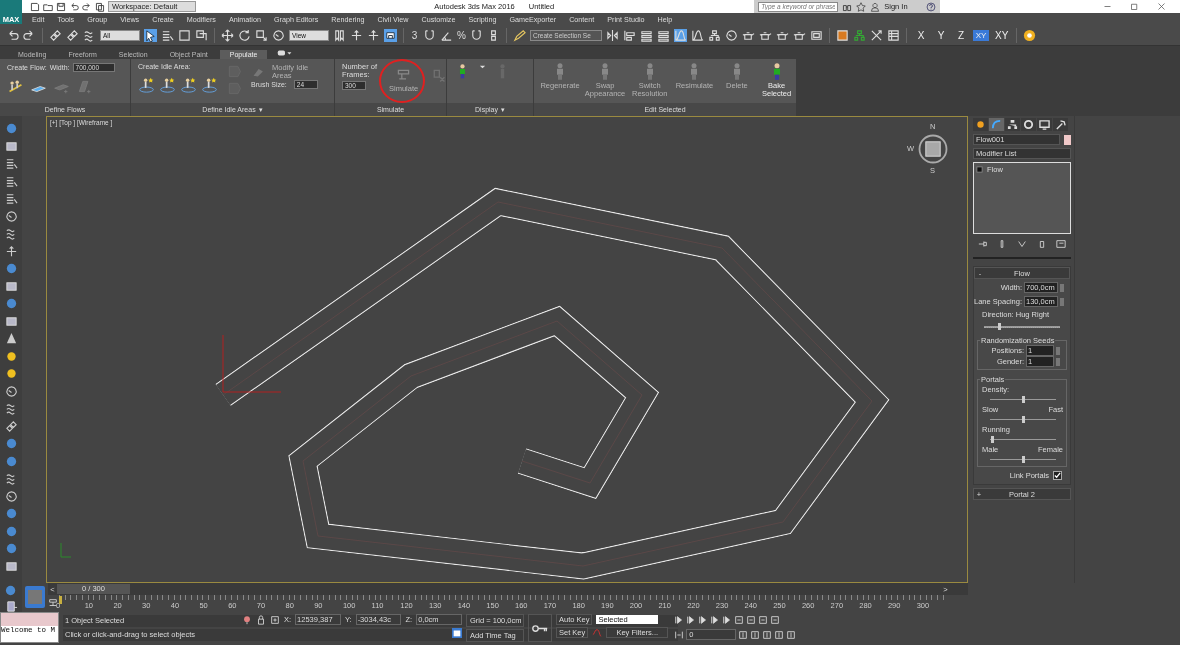  I want to click on save-icon, so click(61, 6).